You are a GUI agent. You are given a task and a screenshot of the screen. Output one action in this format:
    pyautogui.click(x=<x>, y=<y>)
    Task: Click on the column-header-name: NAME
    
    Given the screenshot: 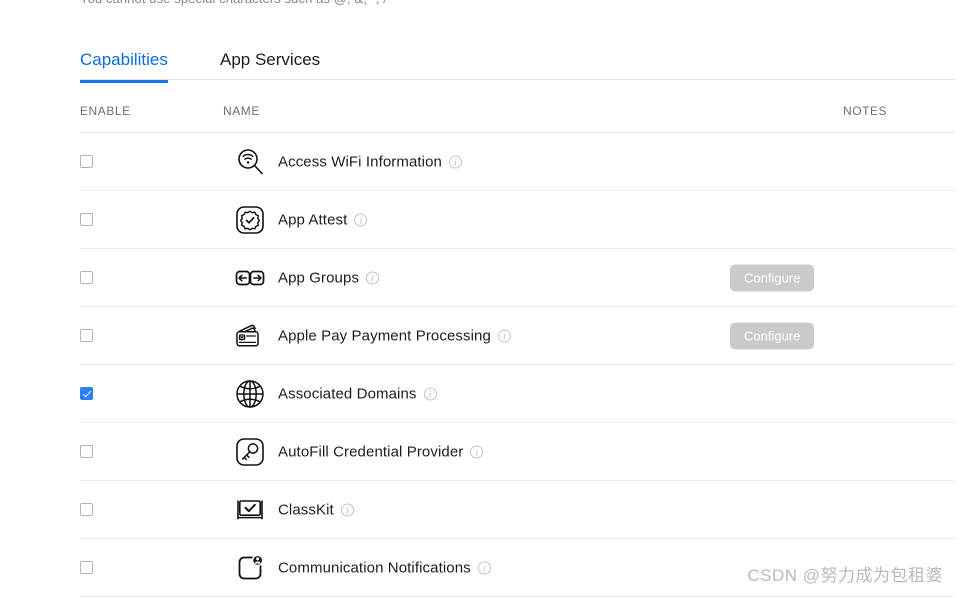 What is the action you would take?
    pyautogui.click(x=241, y=111)
    